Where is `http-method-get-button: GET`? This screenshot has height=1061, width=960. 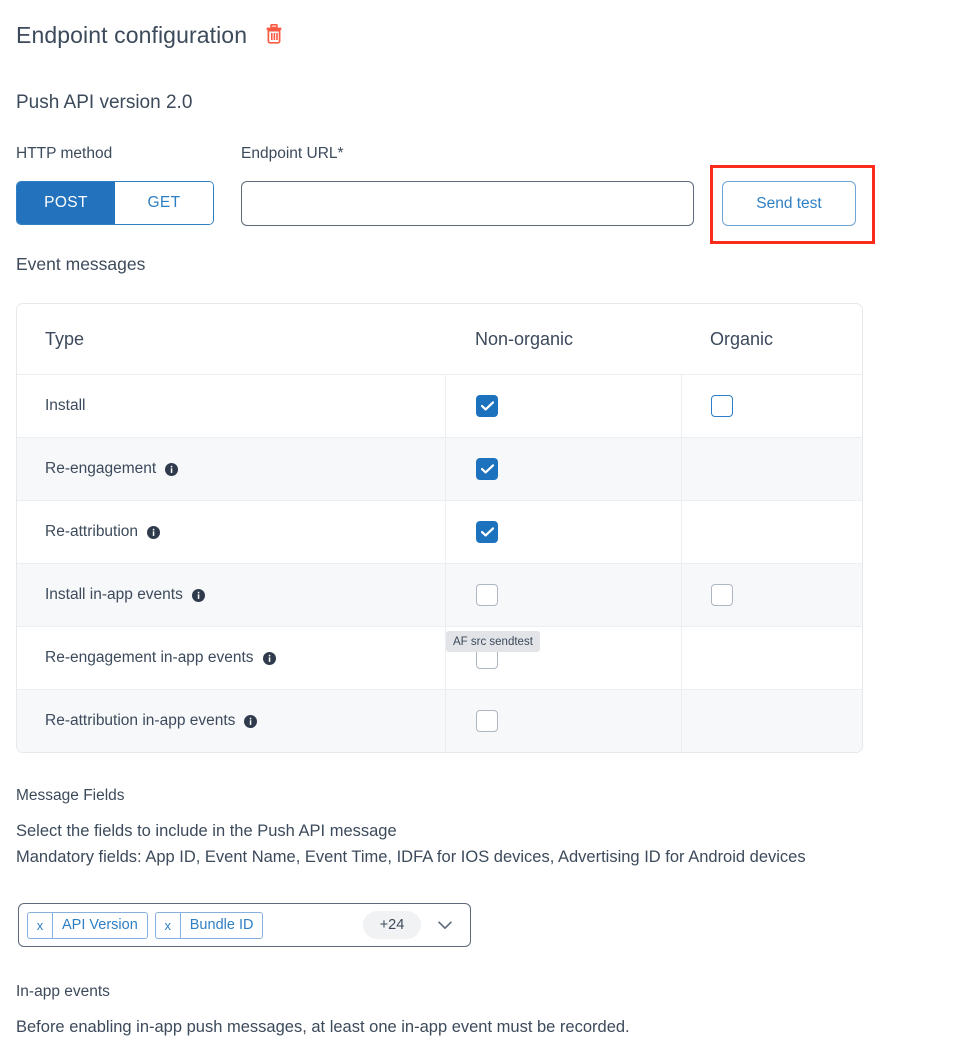
http-method-get-button: GET is located at coordinates (164, 203).